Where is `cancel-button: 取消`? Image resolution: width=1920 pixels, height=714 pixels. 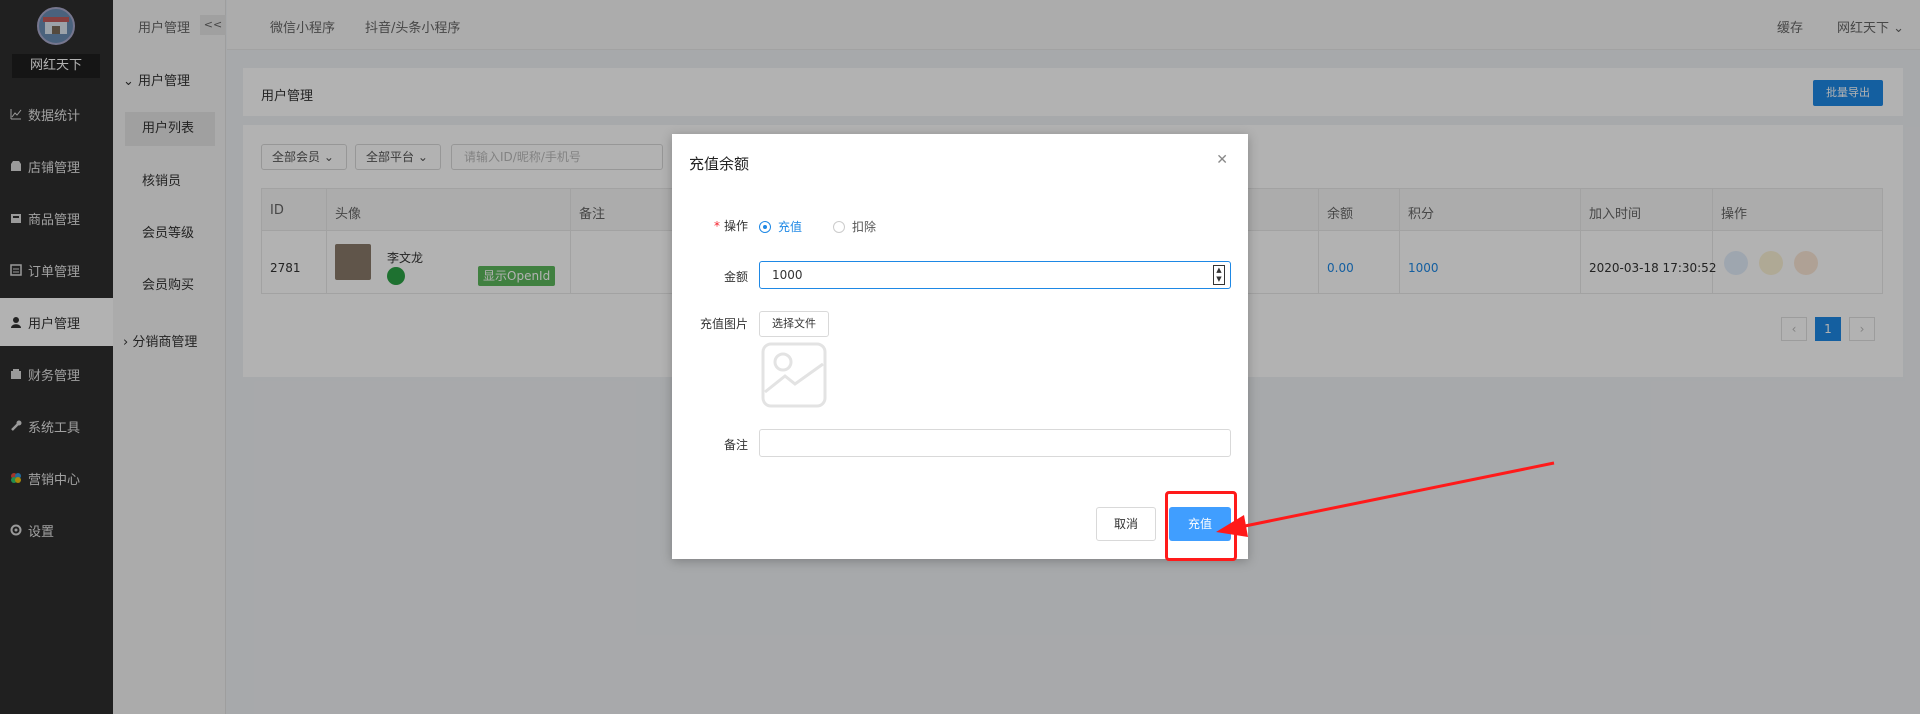
cancel-button: 取消 is located at coordinates (1126, 524).